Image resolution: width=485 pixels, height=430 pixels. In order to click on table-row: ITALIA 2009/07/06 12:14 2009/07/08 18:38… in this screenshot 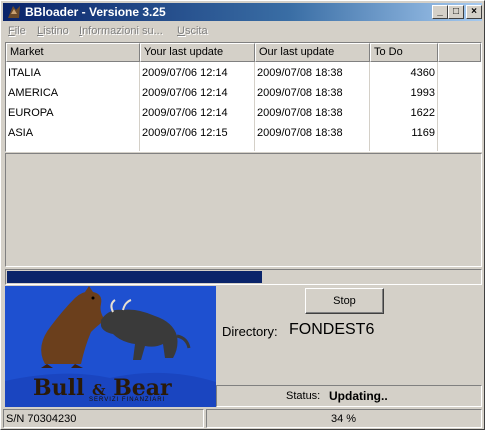, I will do `click(243, 73)`.